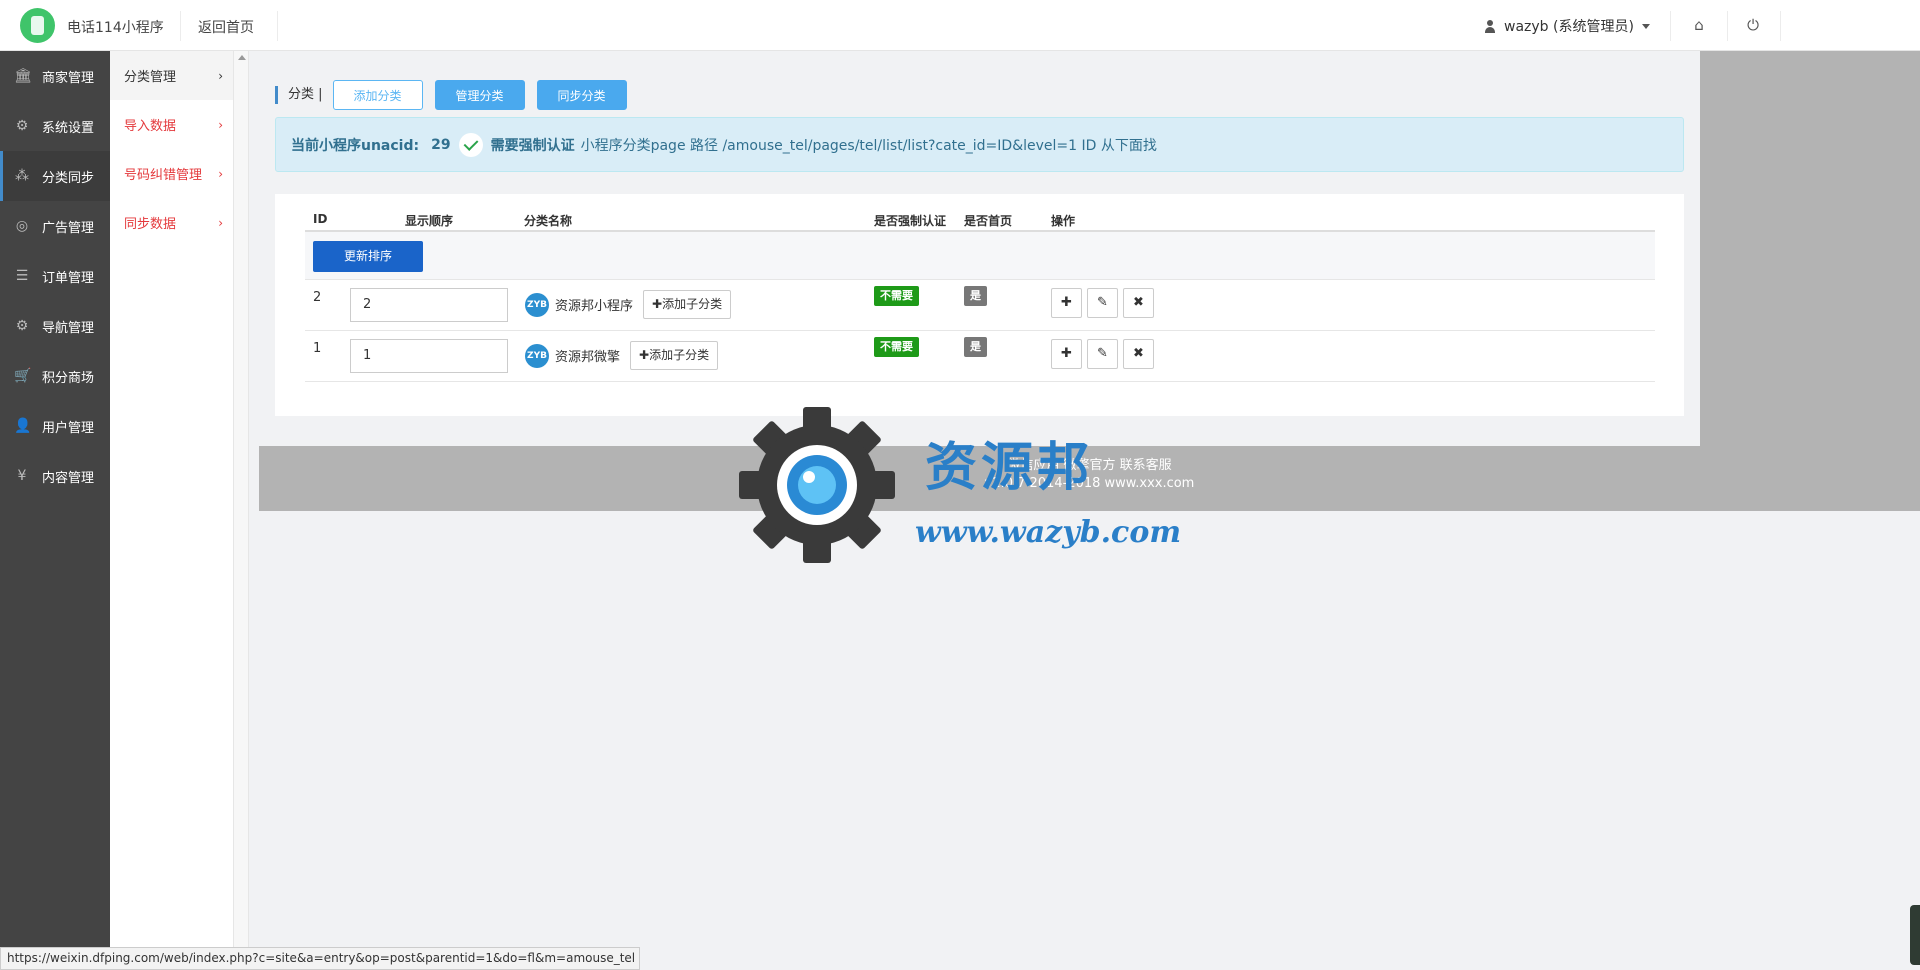  I want to click on header-homepage: 是否首页, so click(988, 221).